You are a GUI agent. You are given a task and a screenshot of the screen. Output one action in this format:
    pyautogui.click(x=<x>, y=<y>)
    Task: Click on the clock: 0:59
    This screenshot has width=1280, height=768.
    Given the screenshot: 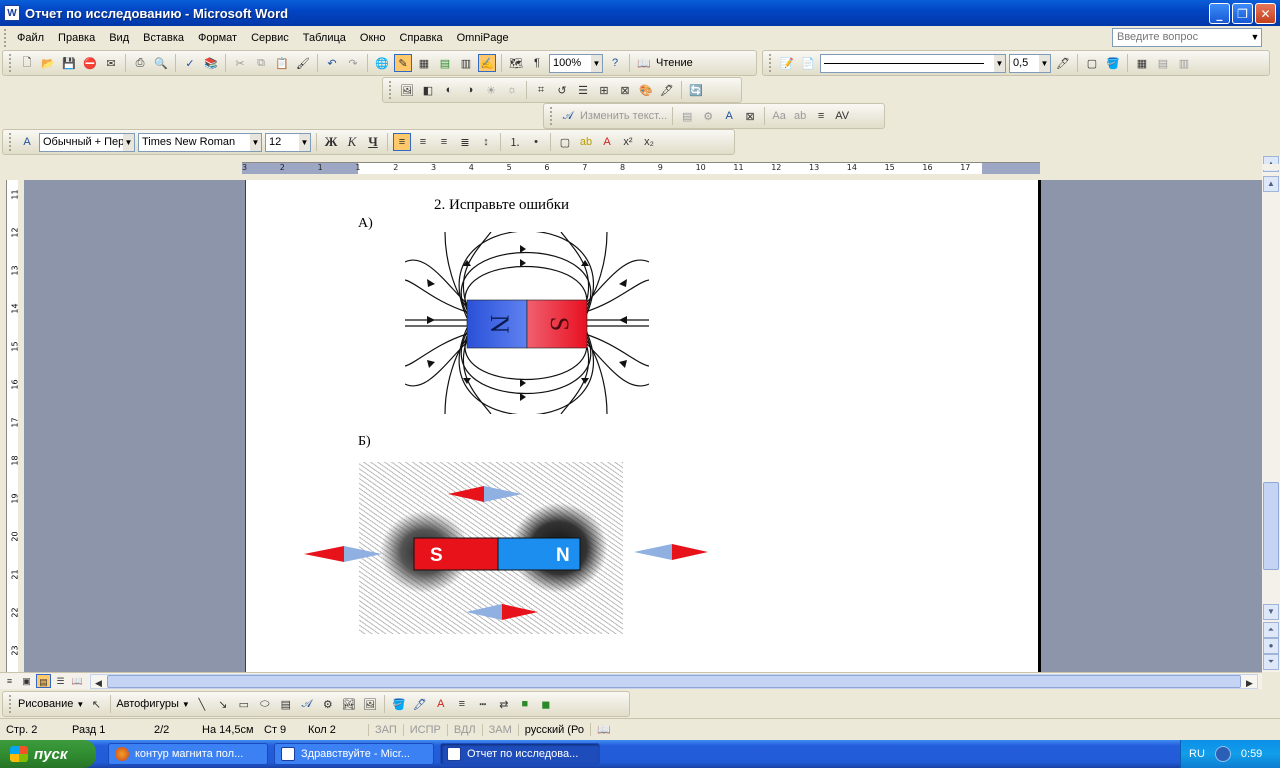 What is the action you would take?
    pyautogui.click(x=1251, y=754)
    